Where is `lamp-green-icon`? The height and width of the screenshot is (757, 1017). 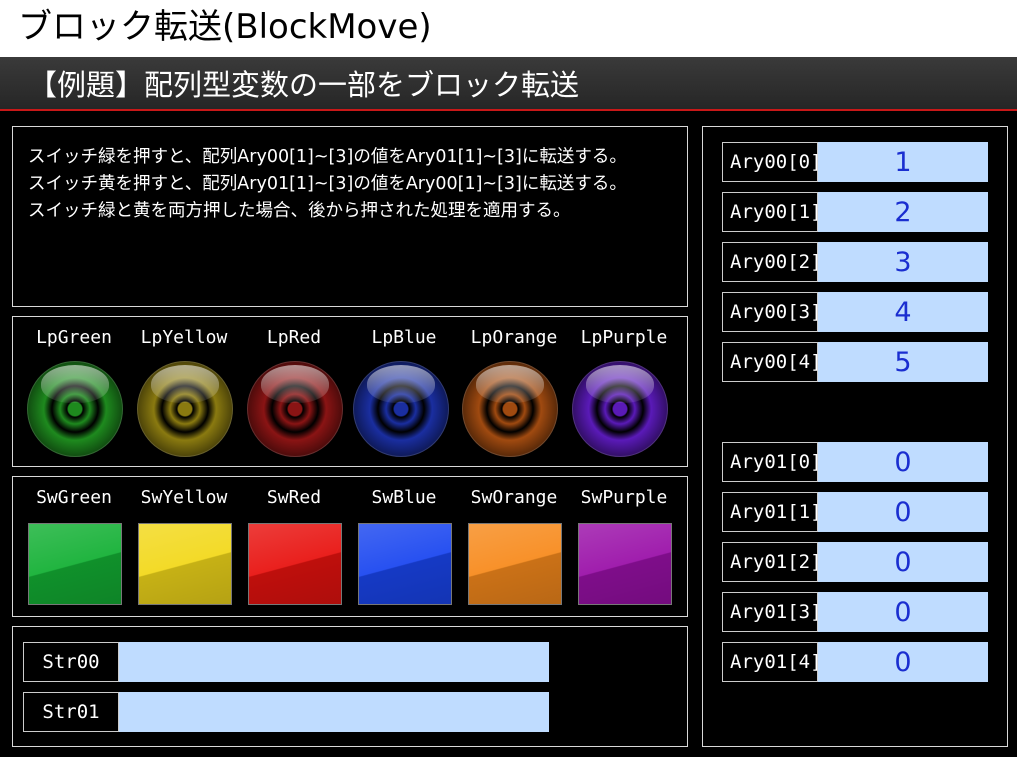 lamp-green-icon is located at coordinates (75, 409).